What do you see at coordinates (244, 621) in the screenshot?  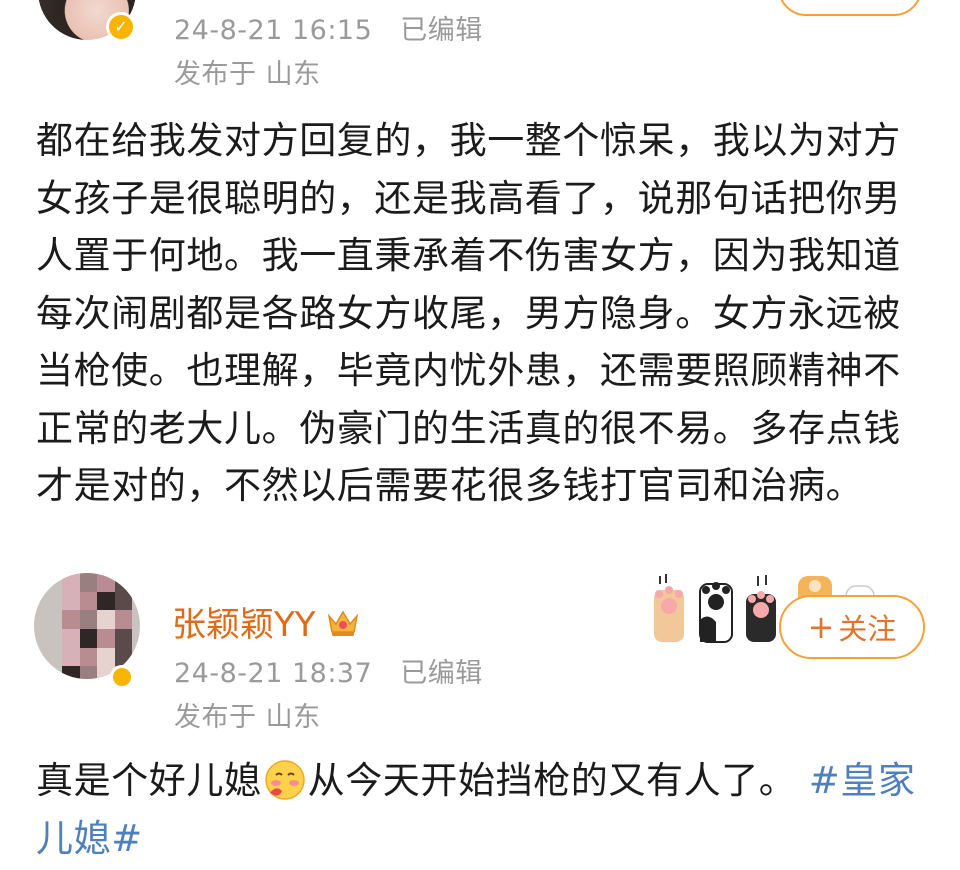 I see `username: 张颖颖YY` at bounding box center [244, 621].